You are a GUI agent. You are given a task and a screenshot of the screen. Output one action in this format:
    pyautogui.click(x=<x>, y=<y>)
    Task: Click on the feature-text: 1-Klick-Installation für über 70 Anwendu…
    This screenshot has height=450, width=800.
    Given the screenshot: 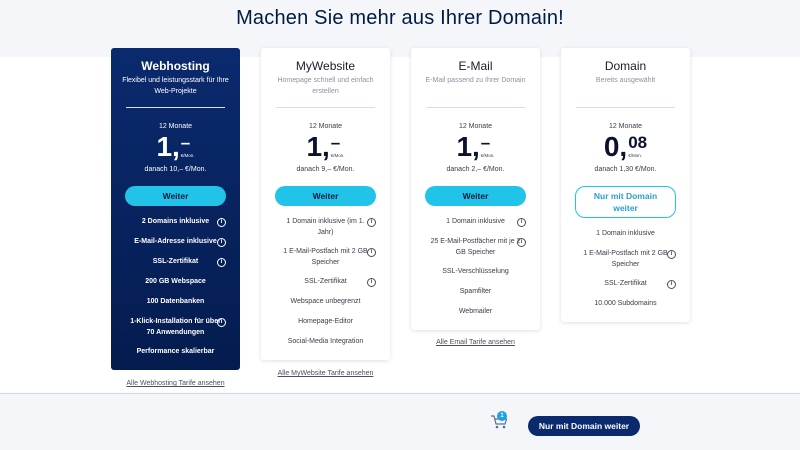 What is the action you would take?
    pyautogui.click(x=175, y=327)
    